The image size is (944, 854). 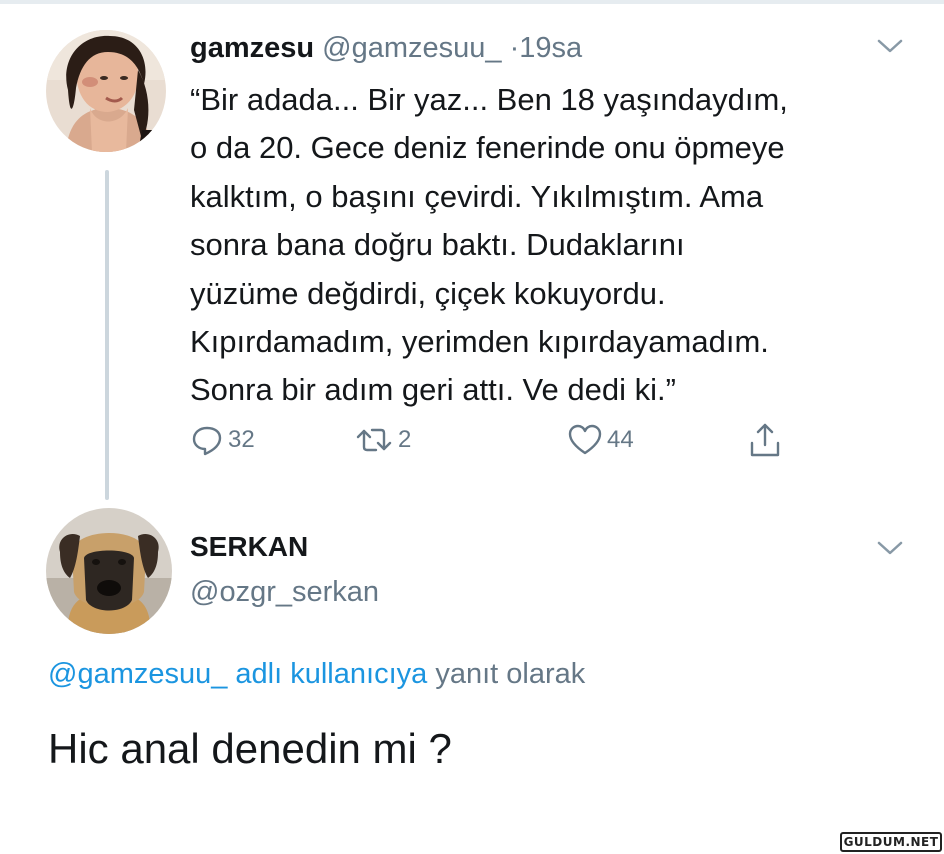 I want to click on like-button: 44, so click(x=600, y=440).